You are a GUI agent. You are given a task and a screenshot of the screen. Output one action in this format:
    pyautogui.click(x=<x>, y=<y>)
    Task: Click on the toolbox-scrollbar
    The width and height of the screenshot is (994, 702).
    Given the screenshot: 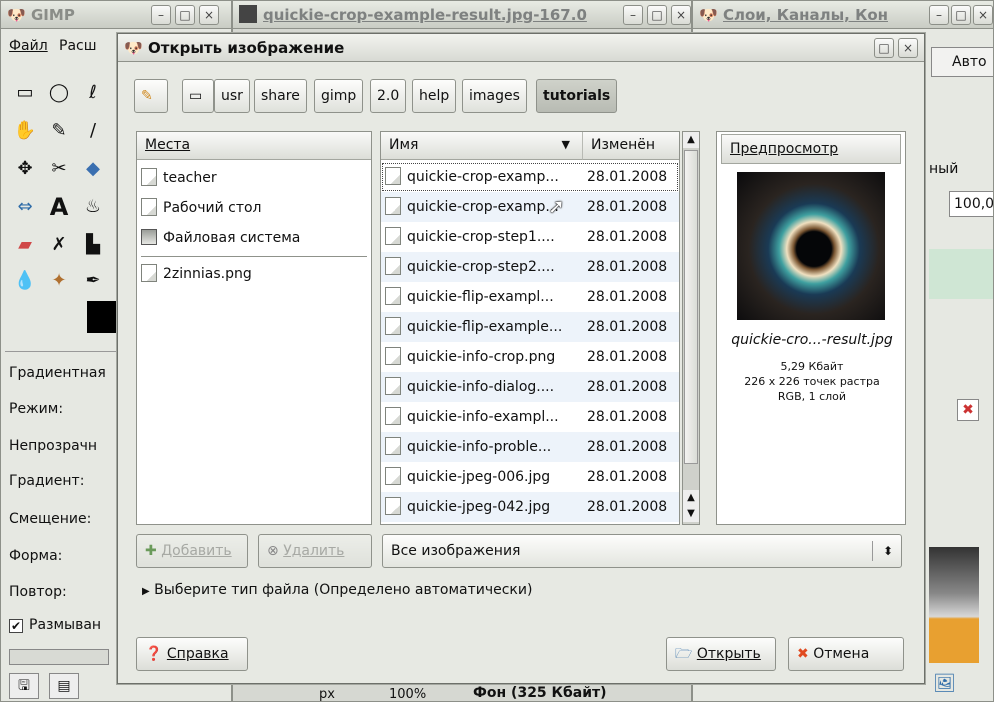 What is the action you would take?
    pyautogui.click(x=59, y=657)
    